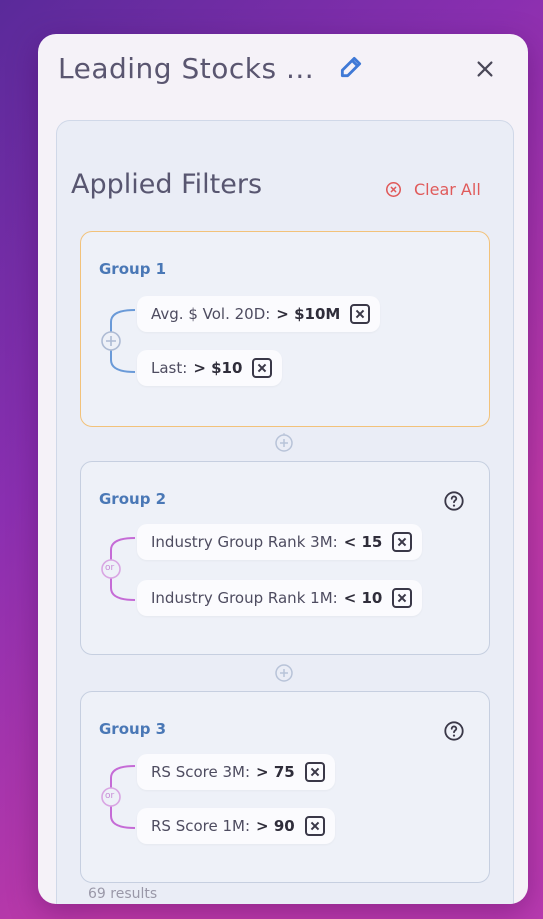  I want to click on filter-value: < 15, so click(363, 542).